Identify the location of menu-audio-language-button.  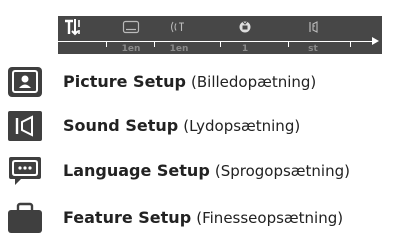
(179, 27).